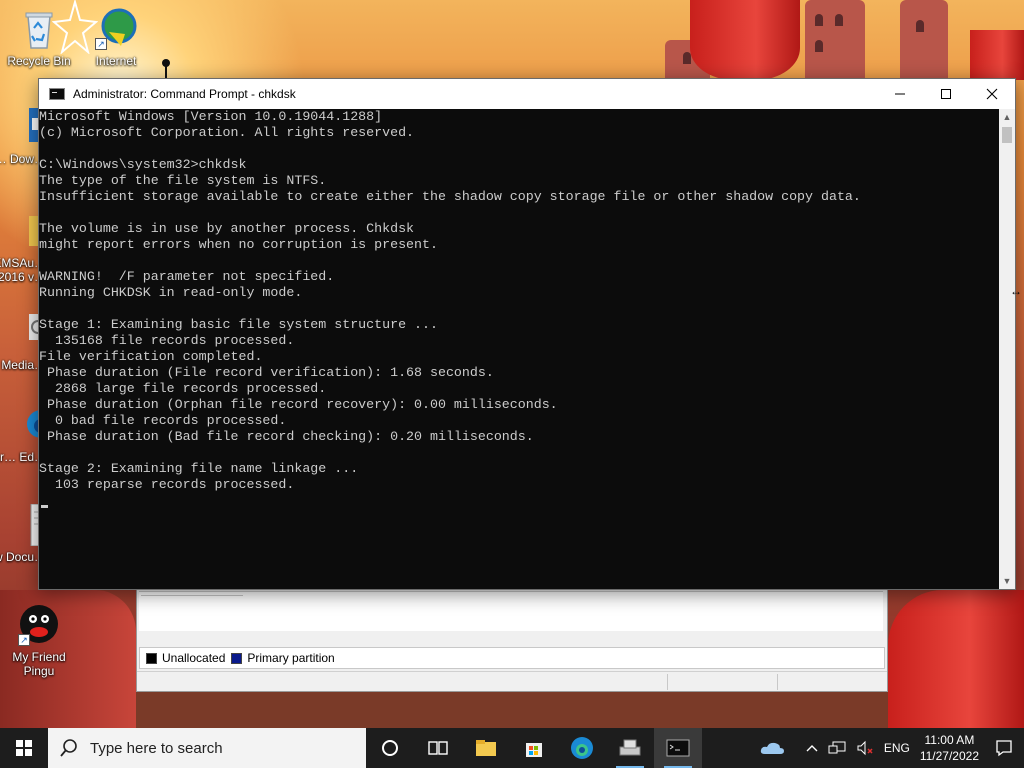  Describe the element at coordinates (166, 68) in the screenshot. I see `tray-pin-icon` at that location.